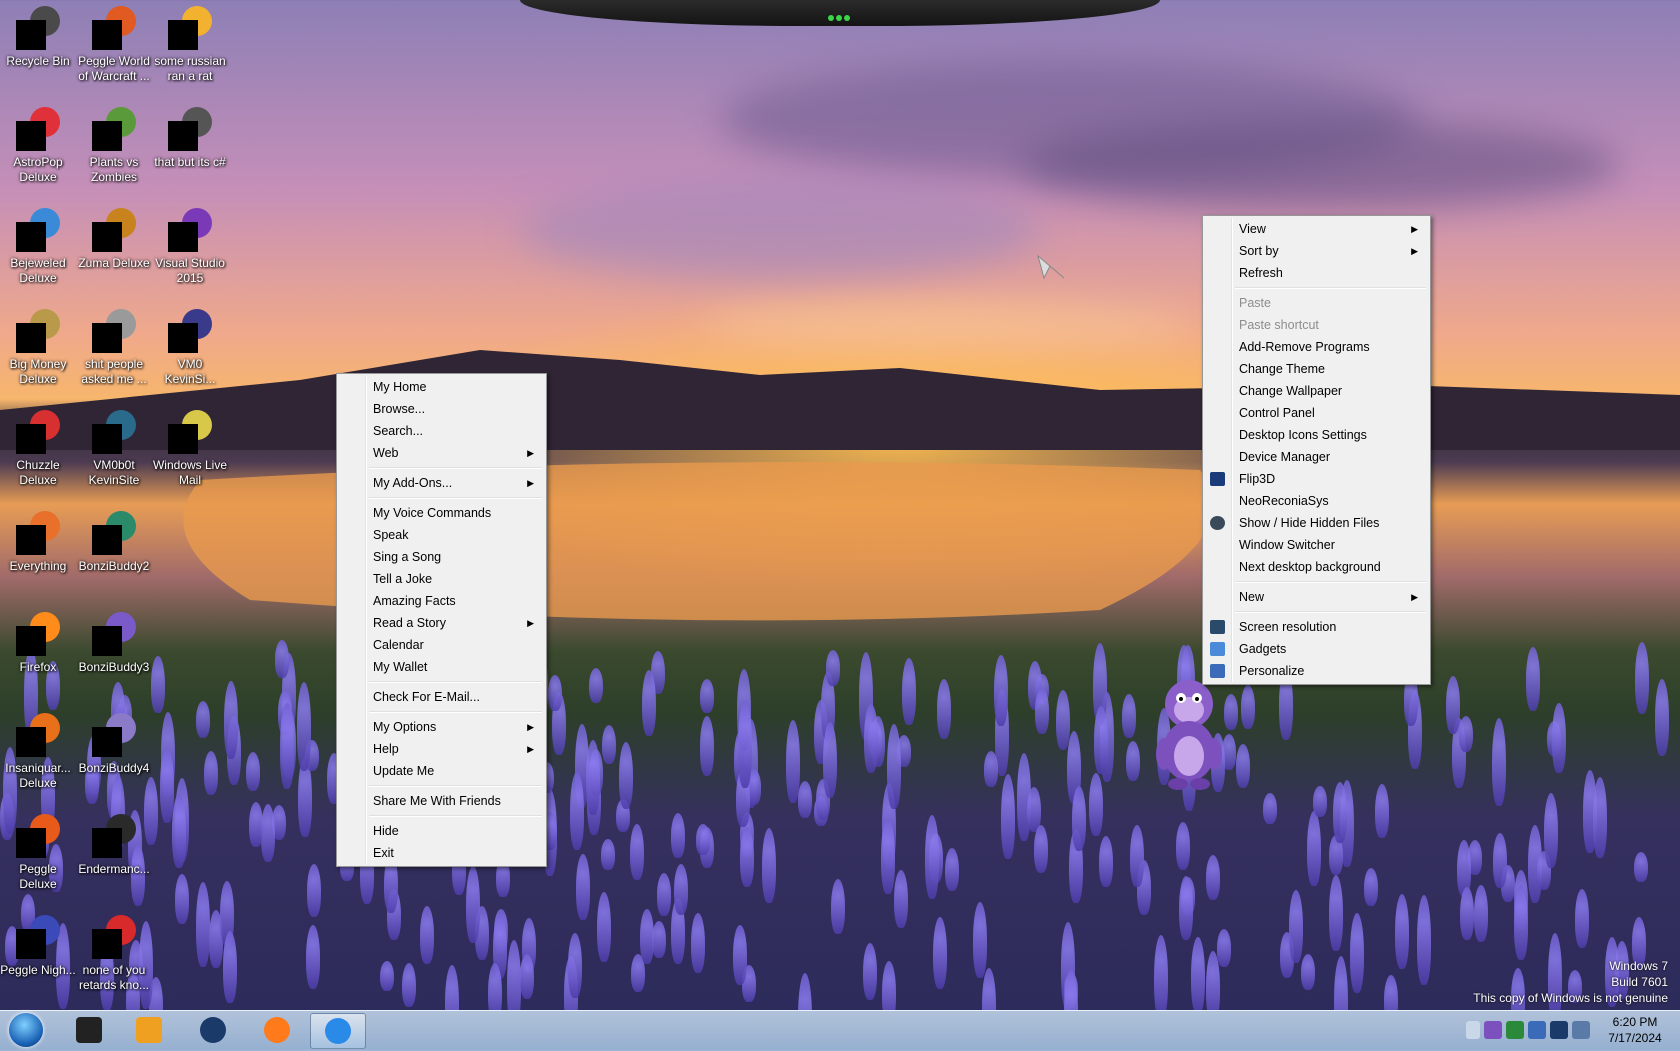 This screenshot has width=1680, height=1051. Describe the element at coordinates (1581, 1030) in the screenshot. I see `volume-tray-icon` at that location.